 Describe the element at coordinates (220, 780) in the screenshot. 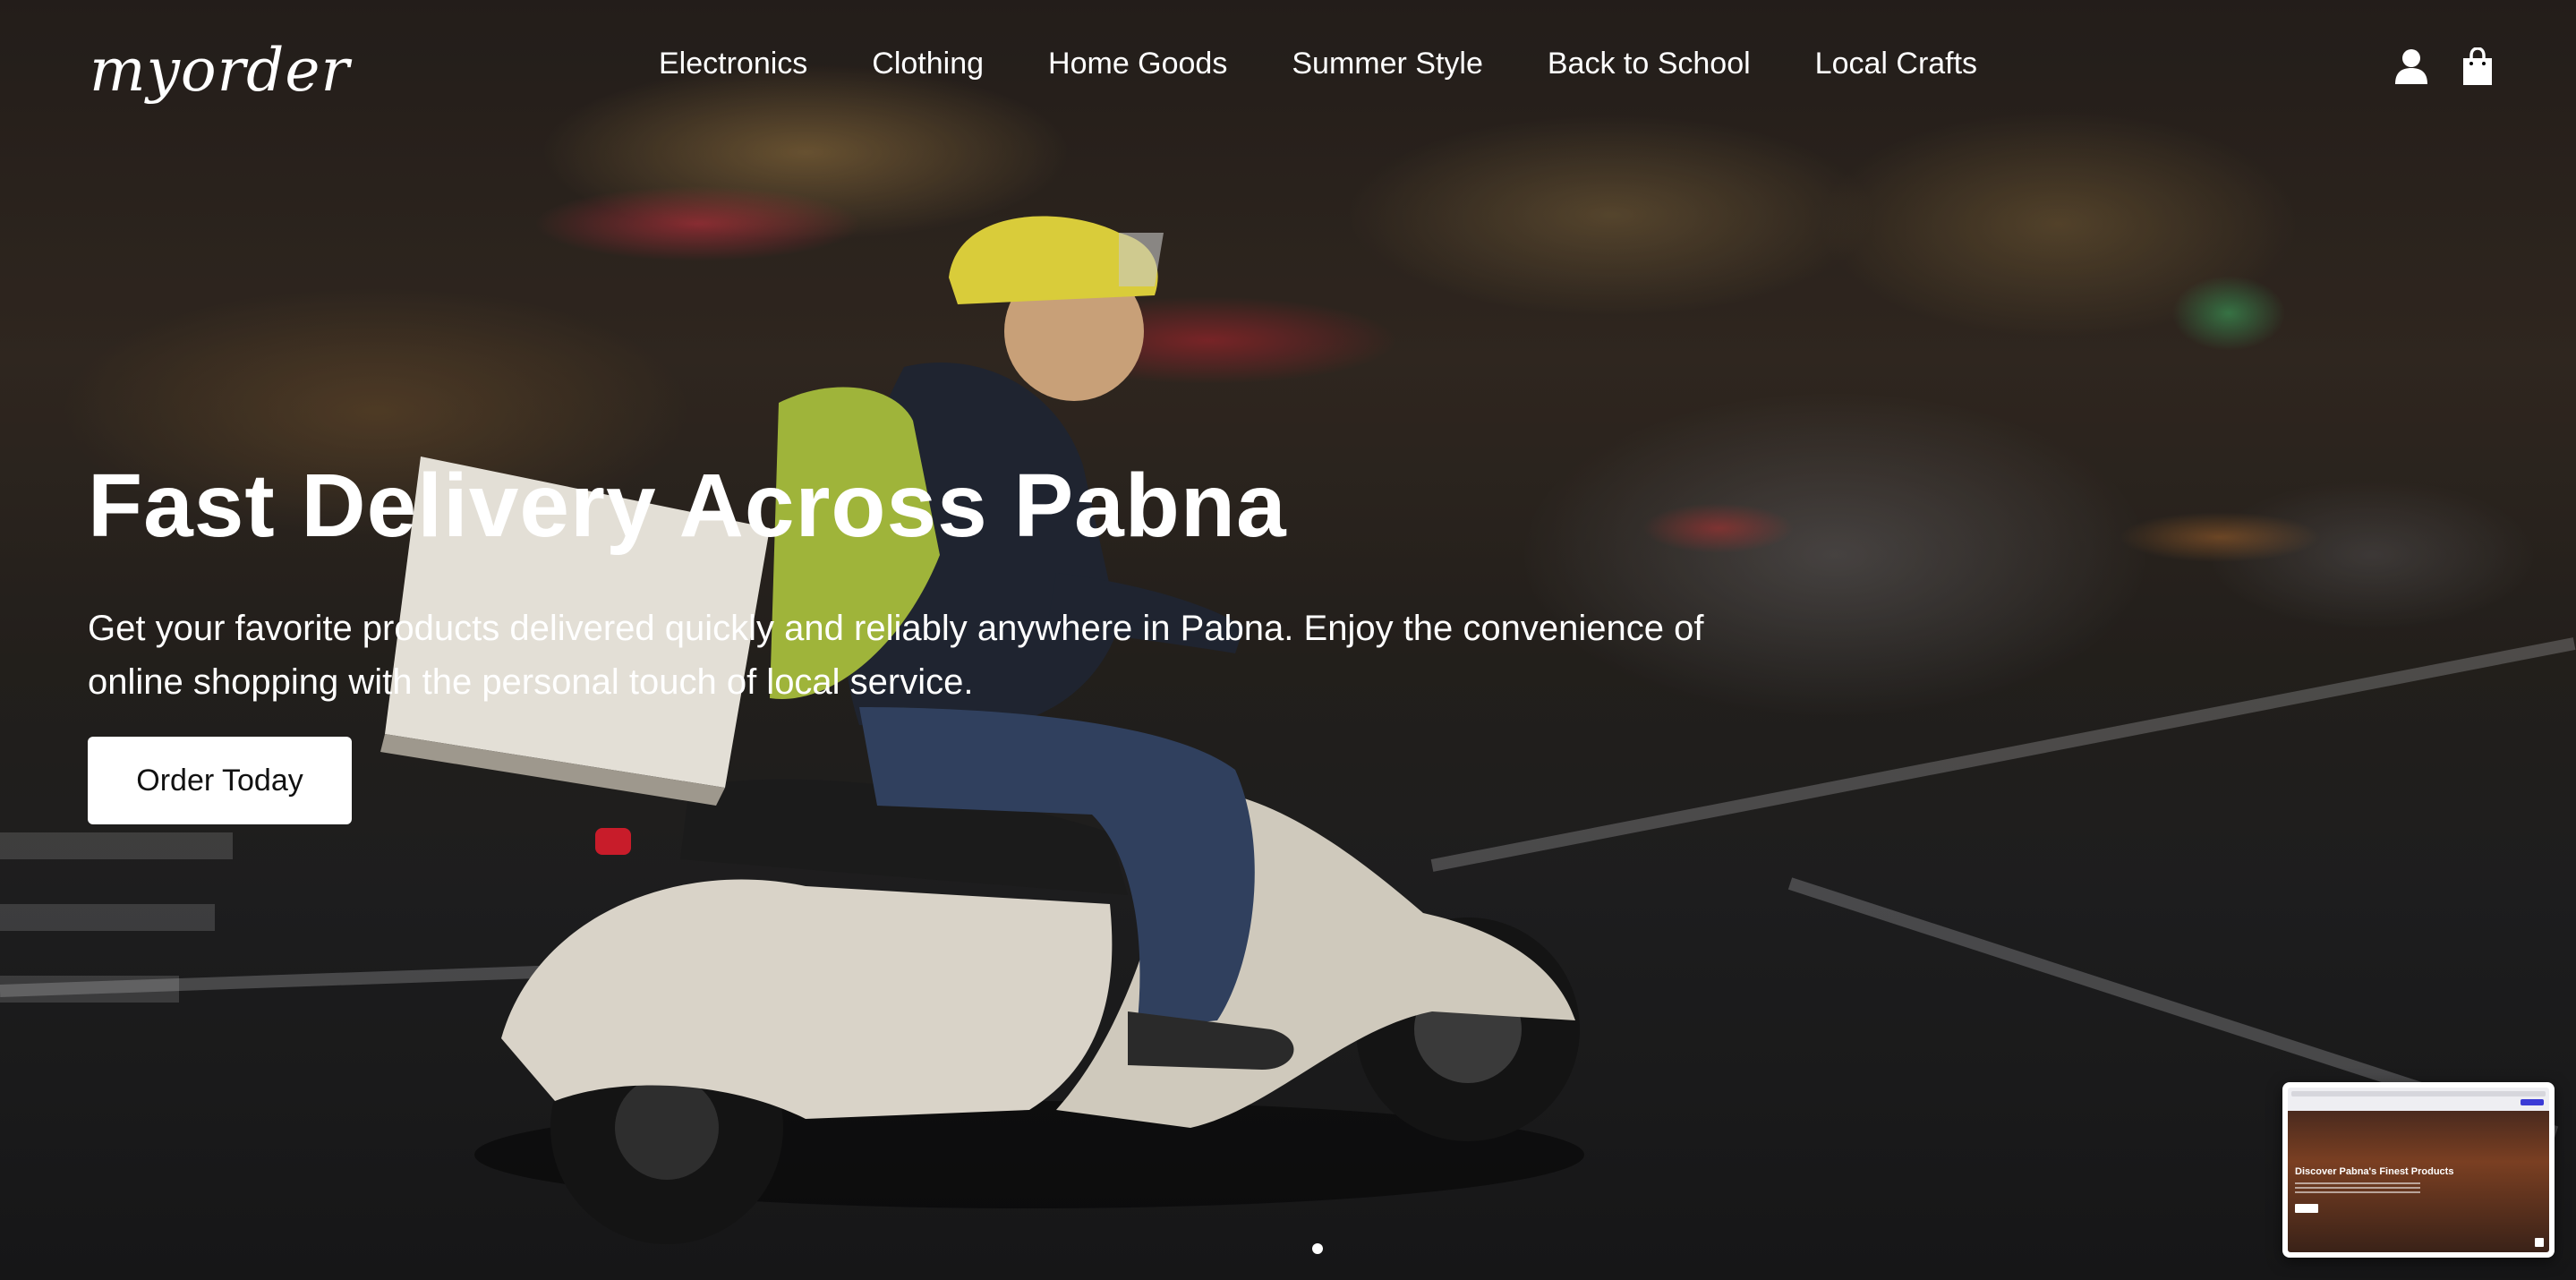

I see `order-today-button: Order Today` at that location.